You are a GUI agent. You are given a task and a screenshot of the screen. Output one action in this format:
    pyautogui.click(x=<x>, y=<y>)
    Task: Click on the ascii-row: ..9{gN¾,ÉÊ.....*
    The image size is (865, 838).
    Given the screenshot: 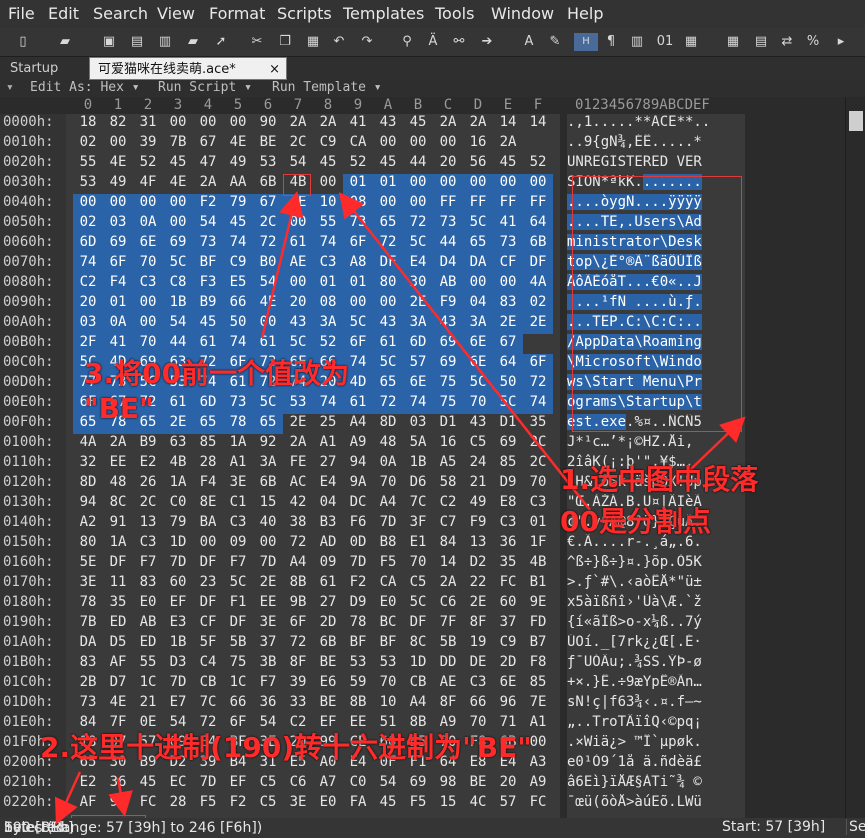 What is the action you would take?
    pyautogui.click(x=656, y=144)
    